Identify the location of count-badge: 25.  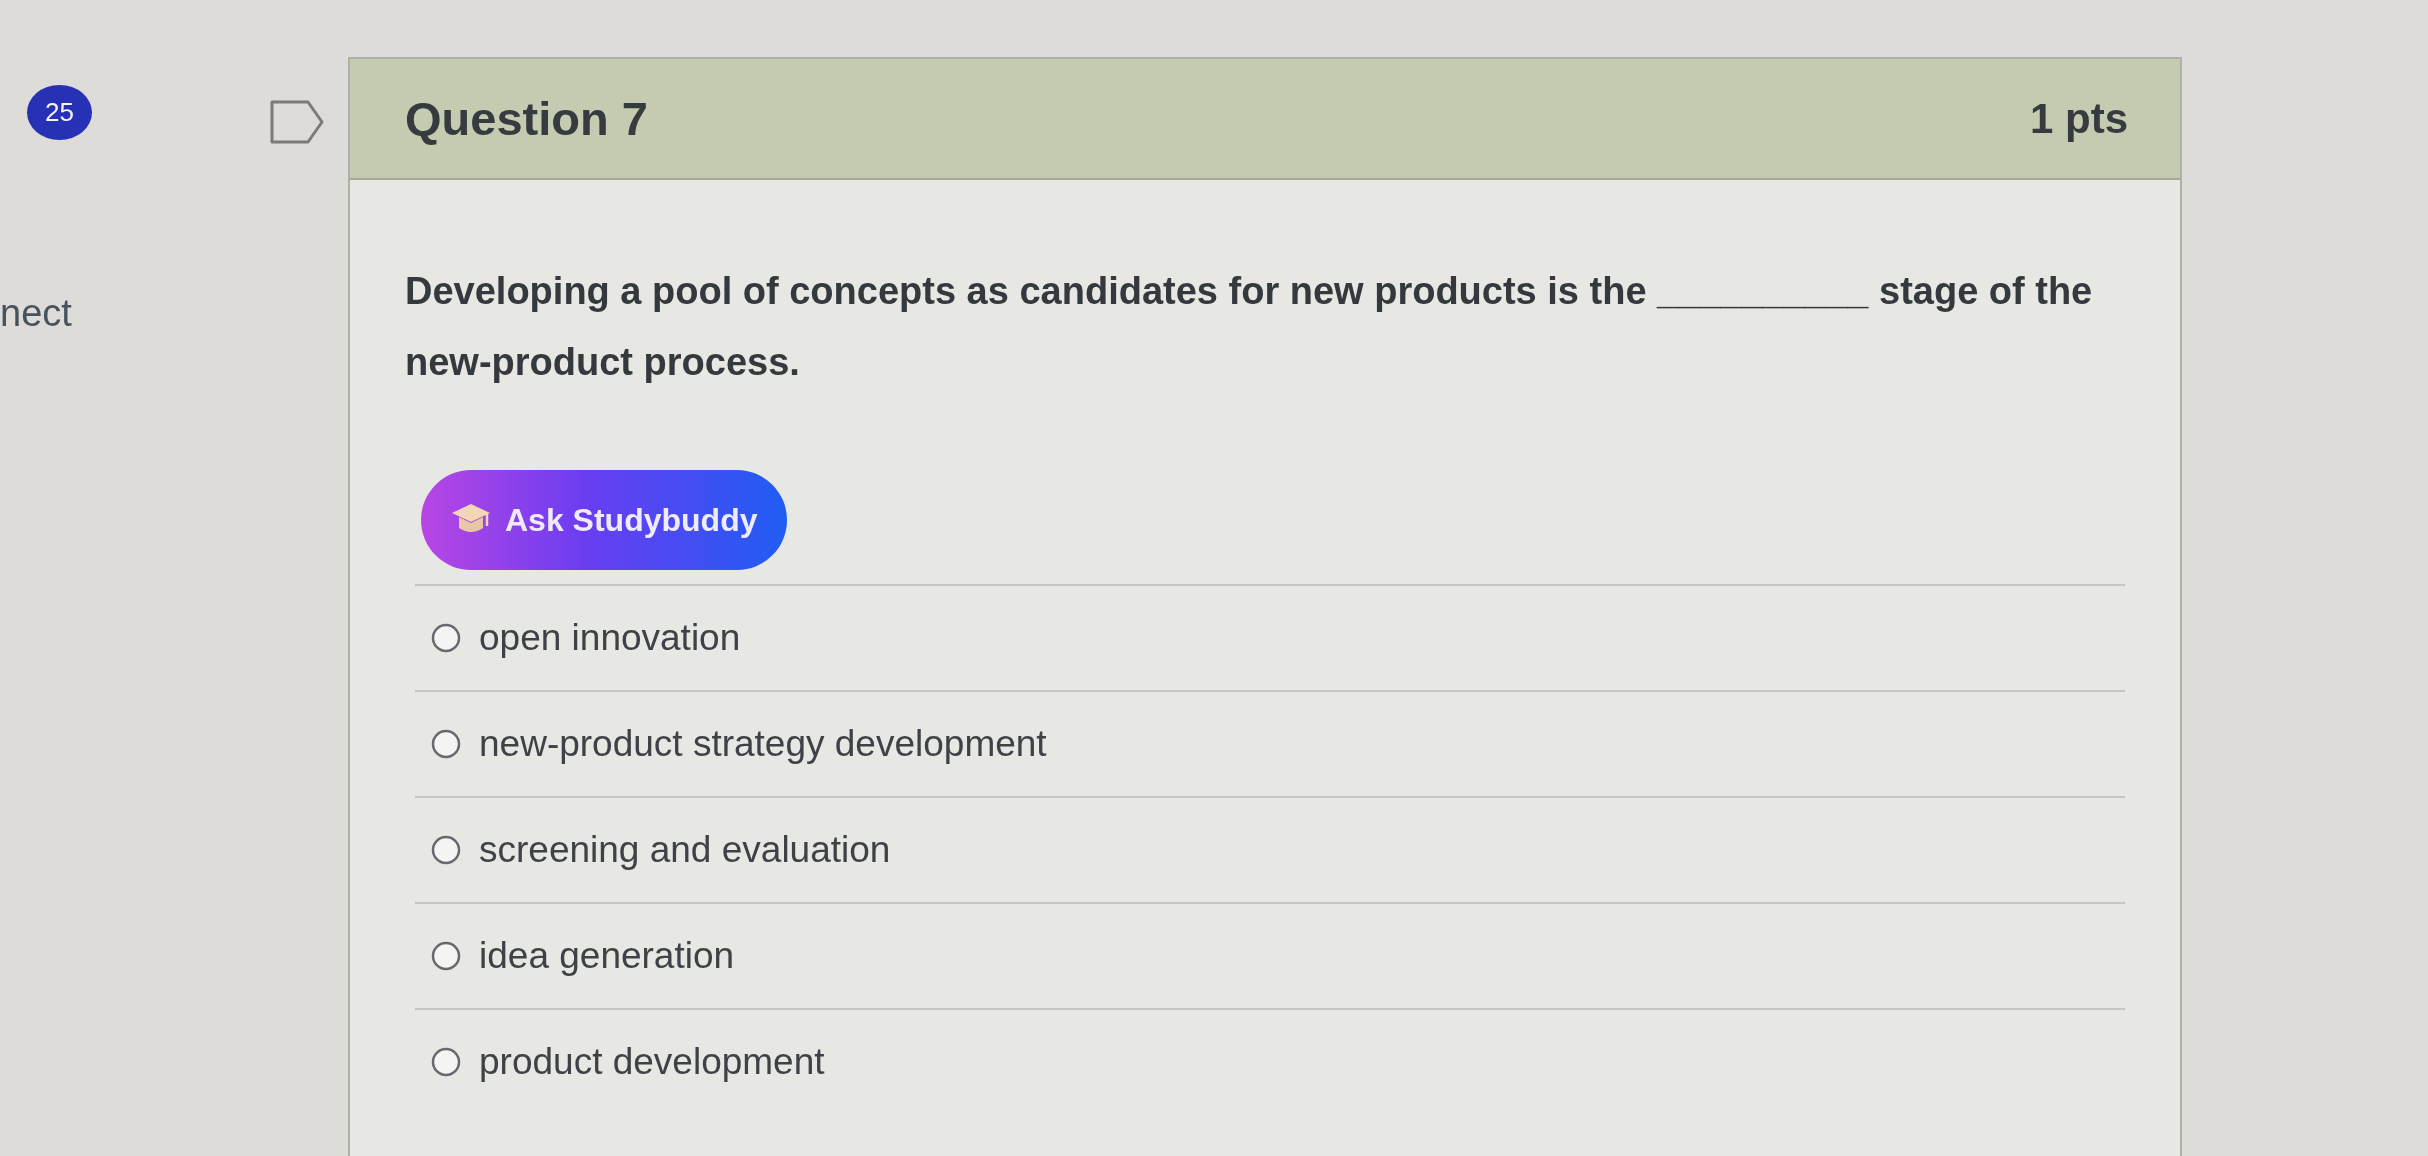
(59, 112).